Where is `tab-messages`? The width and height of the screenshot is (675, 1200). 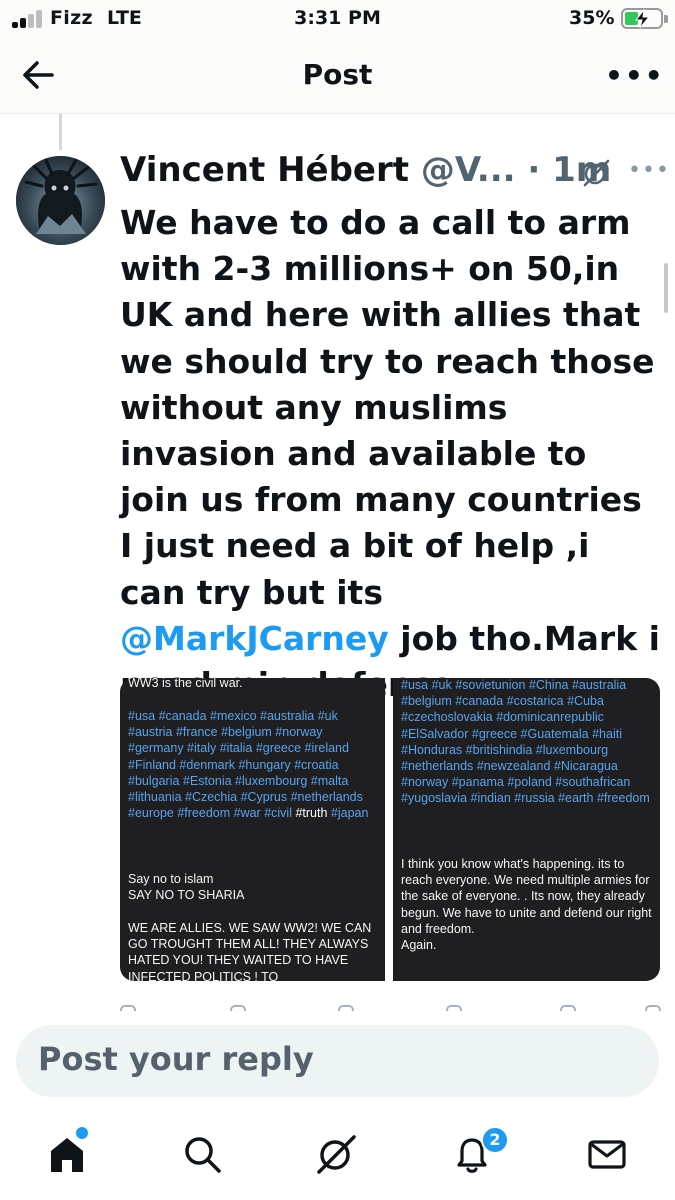
tab-messages is located at coordinates (607, 1154).